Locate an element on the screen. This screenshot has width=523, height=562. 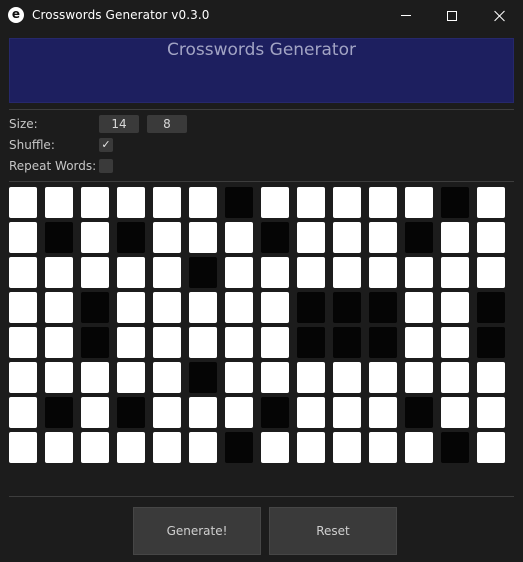
repeat-words-checkbox is located at coordinates (106, 166).